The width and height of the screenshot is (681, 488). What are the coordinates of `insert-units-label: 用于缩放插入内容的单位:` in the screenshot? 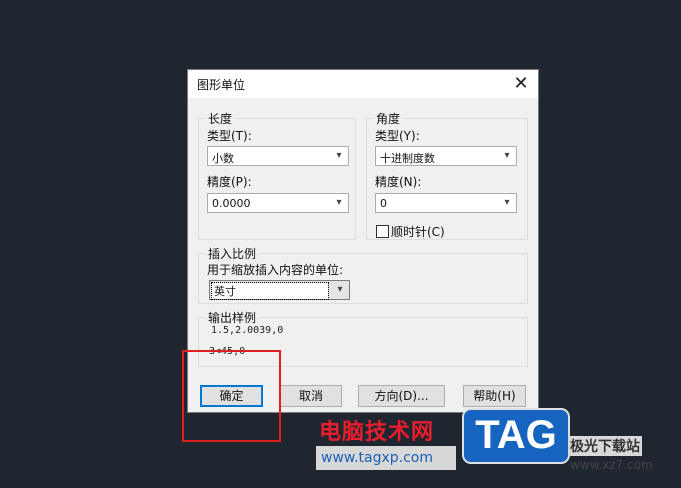 It's located at (275, 270).